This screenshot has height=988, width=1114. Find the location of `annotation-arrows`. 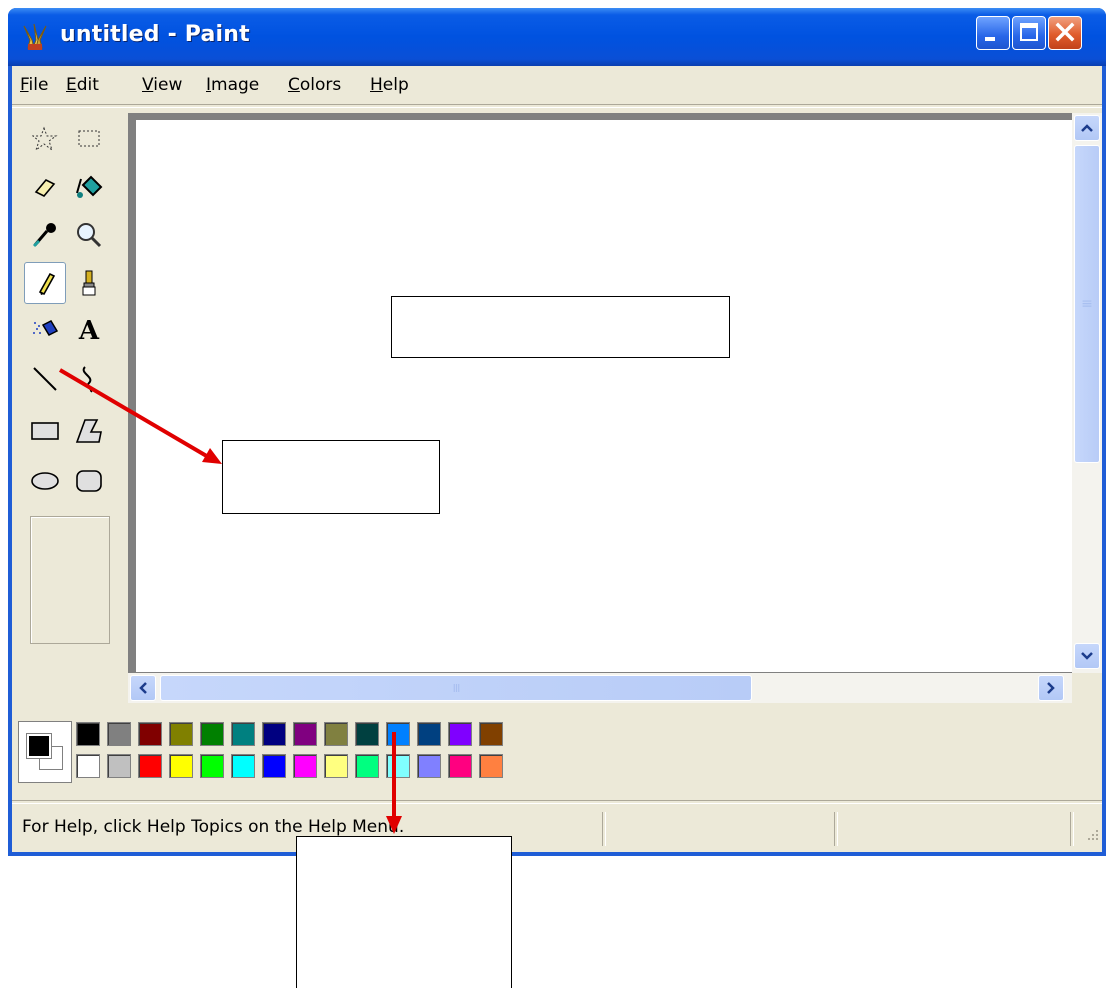

annotation-arrows is located at coordinates (230, 601).